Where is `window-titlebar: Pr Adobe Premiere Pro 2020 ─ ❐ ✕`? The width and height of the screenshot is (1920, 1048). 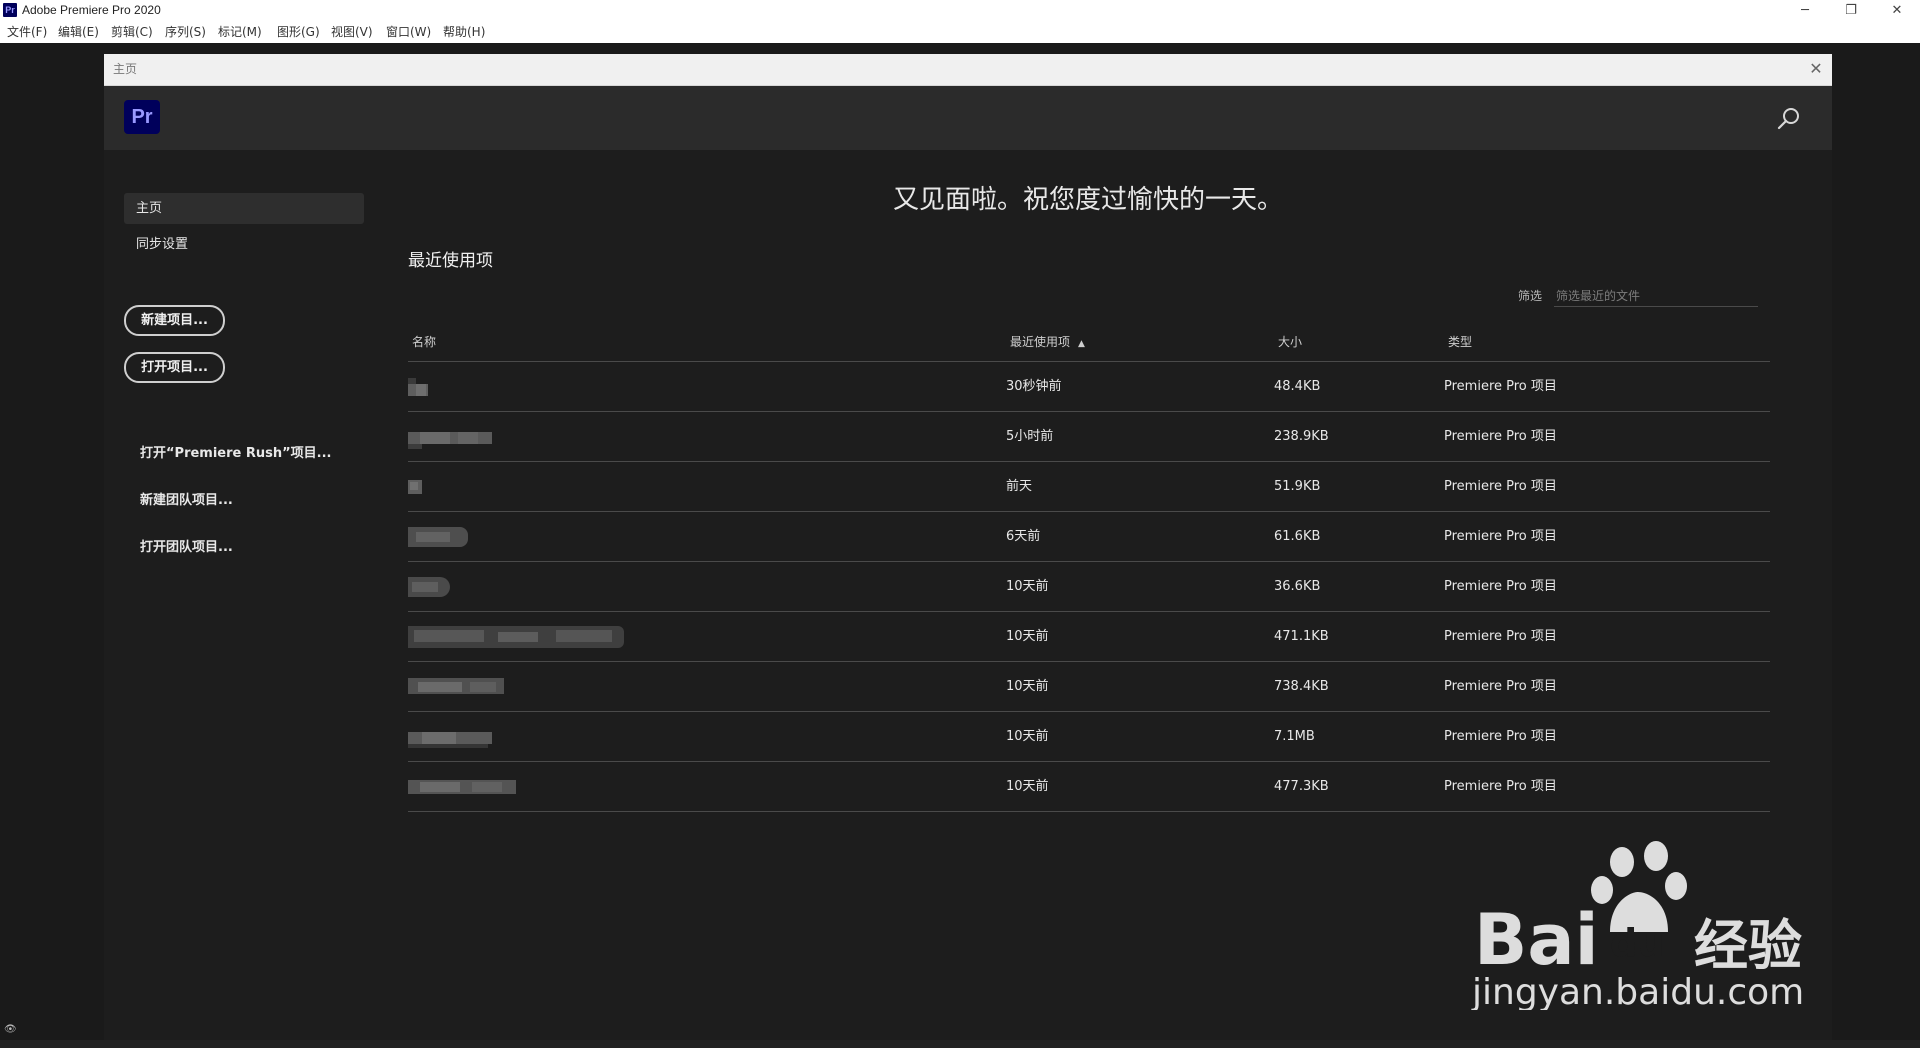
window-titlebar: Pr Adobe Premiere Pro 2020 ─ ❐ ✕ is located at coordinates (960, 10).